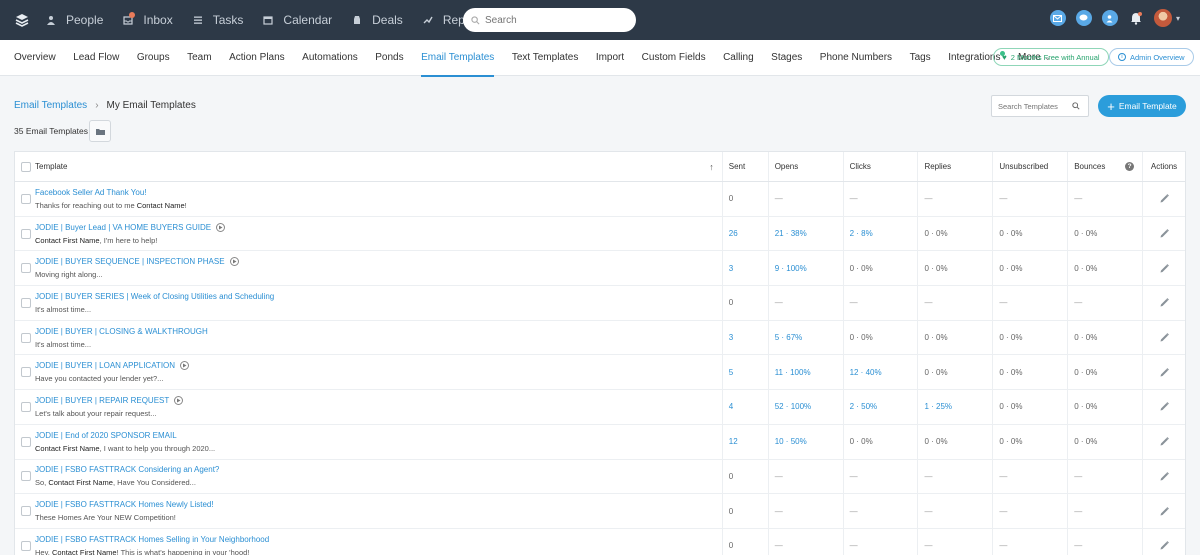  Describe the element at coordinates (920, 58) in the screenshot. I see `tab-tags: Tags` at that location.